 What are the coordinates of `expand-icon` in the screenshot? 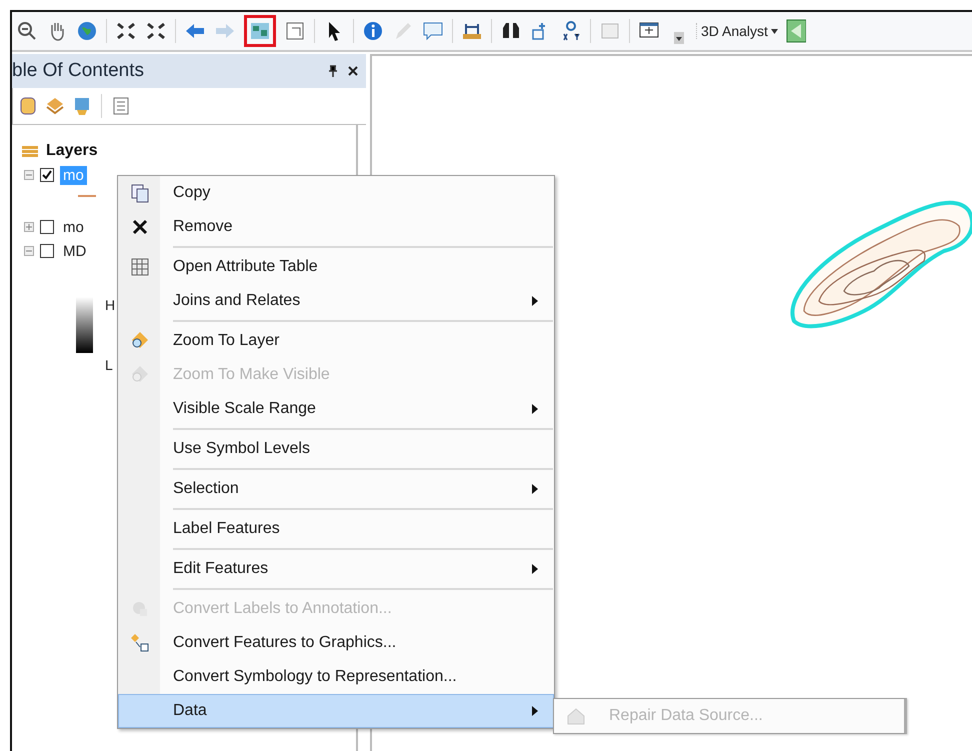 It's located at (29, 227).